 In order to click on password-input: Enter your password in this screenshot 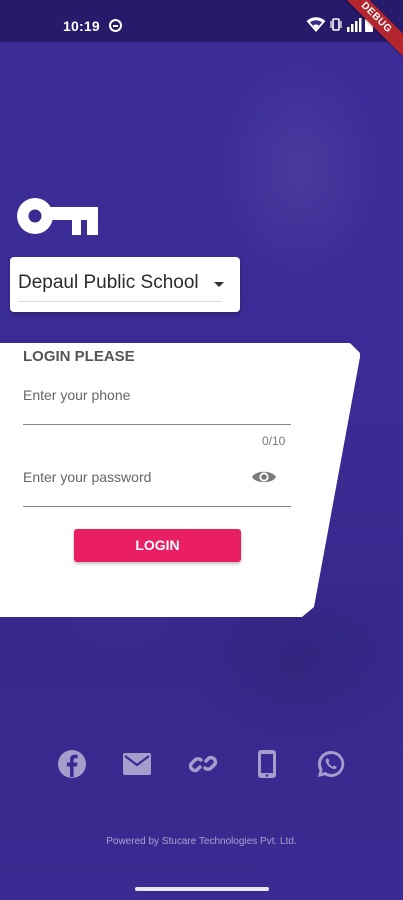, I will do `click(87, 477)`.